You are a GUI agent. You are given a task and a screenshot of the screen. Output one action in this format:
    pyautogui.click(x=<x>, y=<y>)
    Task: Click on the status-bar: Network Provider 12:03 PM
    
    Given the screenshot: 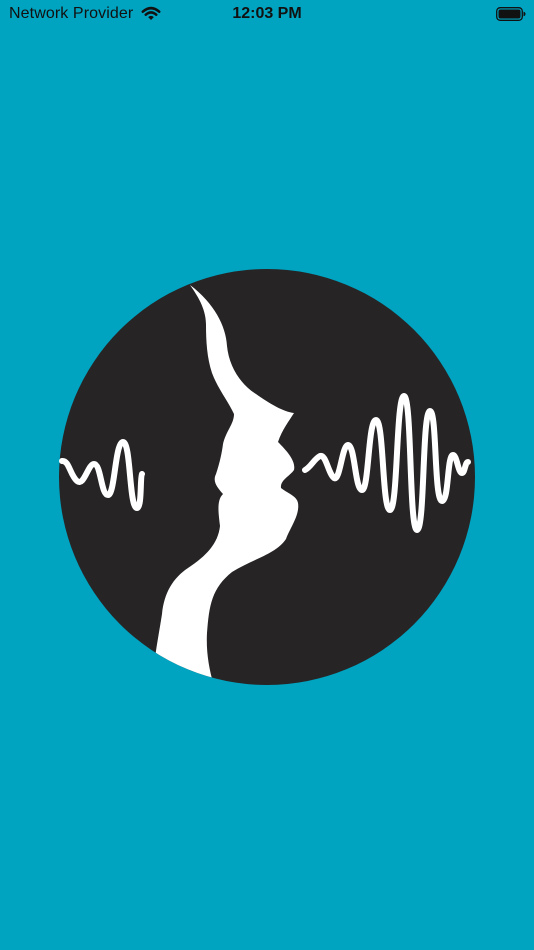 What is the action you would take?
    pyautogui.click(x=267, y=15)
    